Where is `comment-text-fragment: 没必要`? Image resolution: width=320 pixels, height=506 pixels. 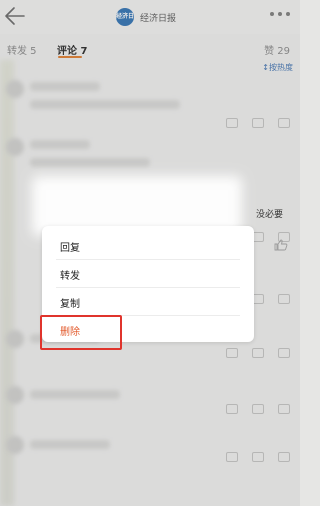 comment-text-fragment: 没必要 is located at coordinates (270, 215).